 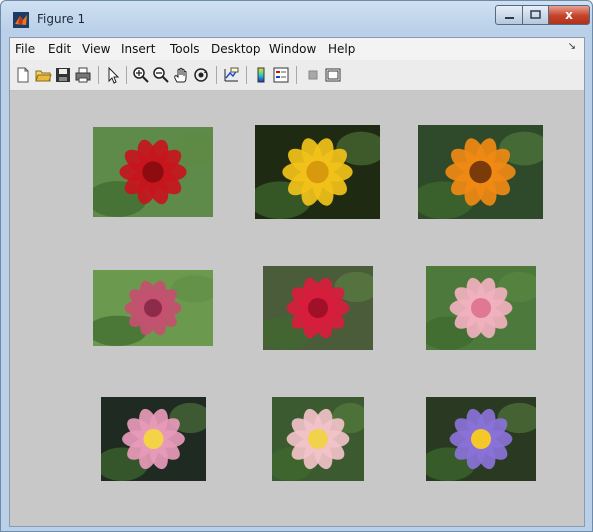 I want to click on window-title: Figure 1, so click(x=61, y=19).